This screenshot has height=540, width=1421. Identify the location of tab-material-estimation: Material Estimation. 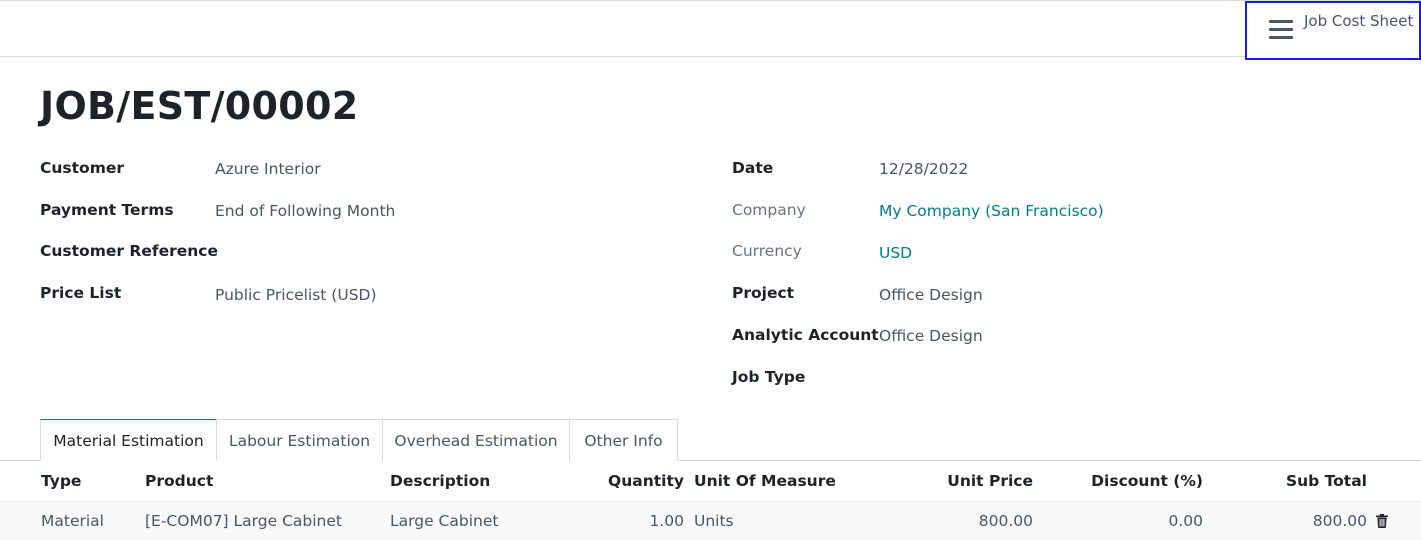
(128, 440).